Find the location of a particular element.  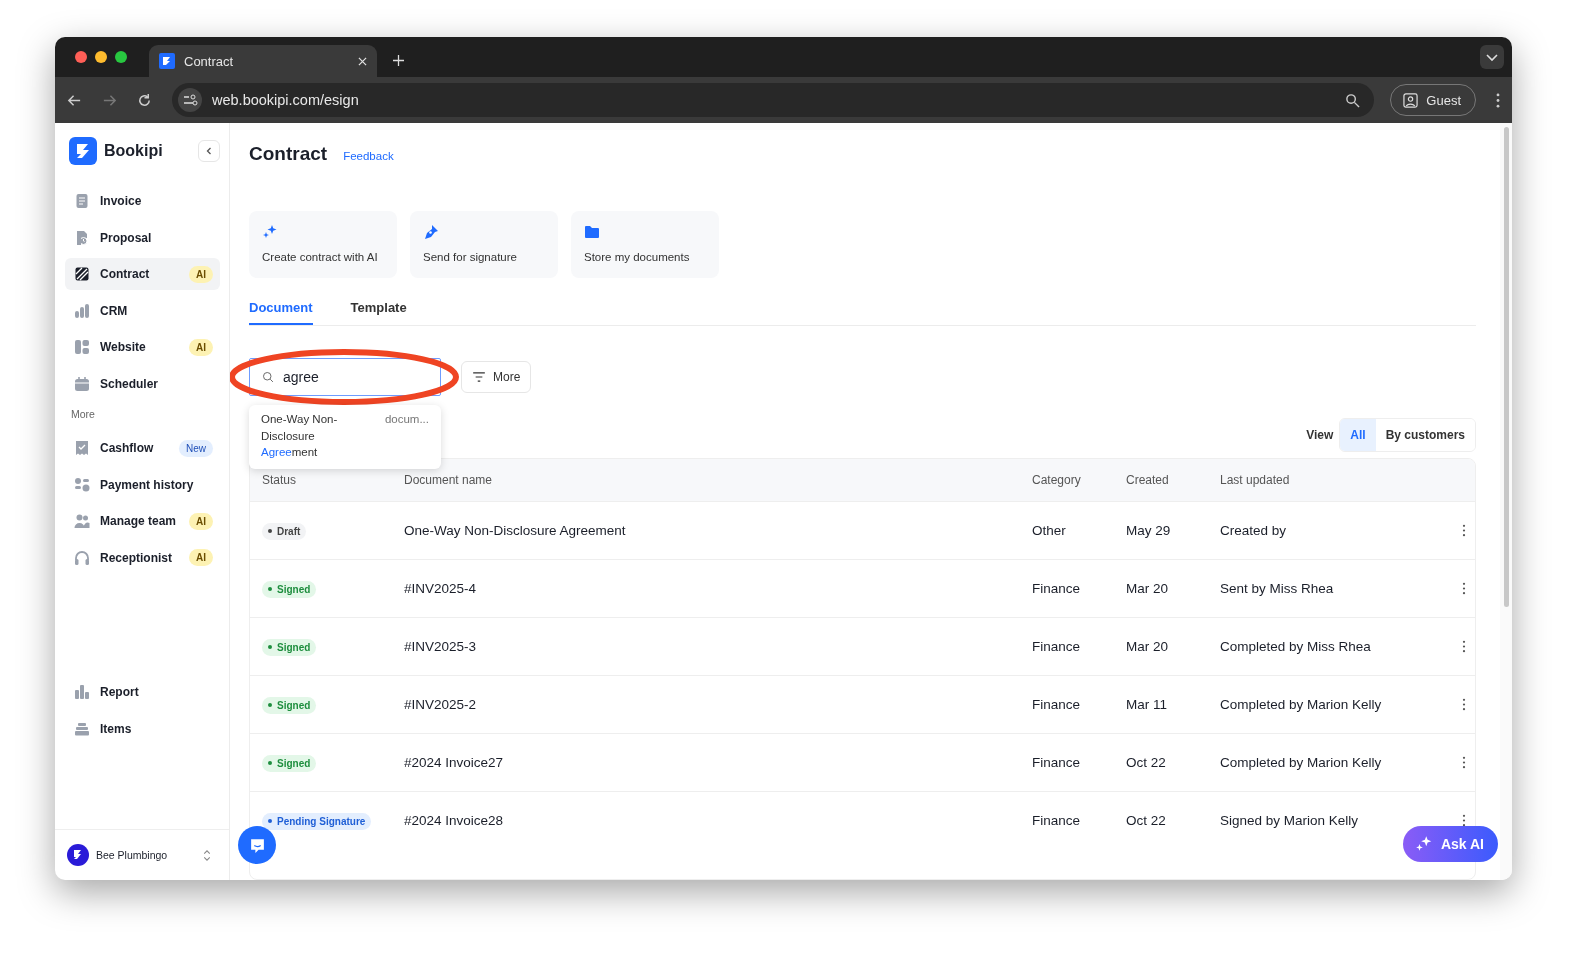

new-tab-icon is located at coordinates (398, 60).